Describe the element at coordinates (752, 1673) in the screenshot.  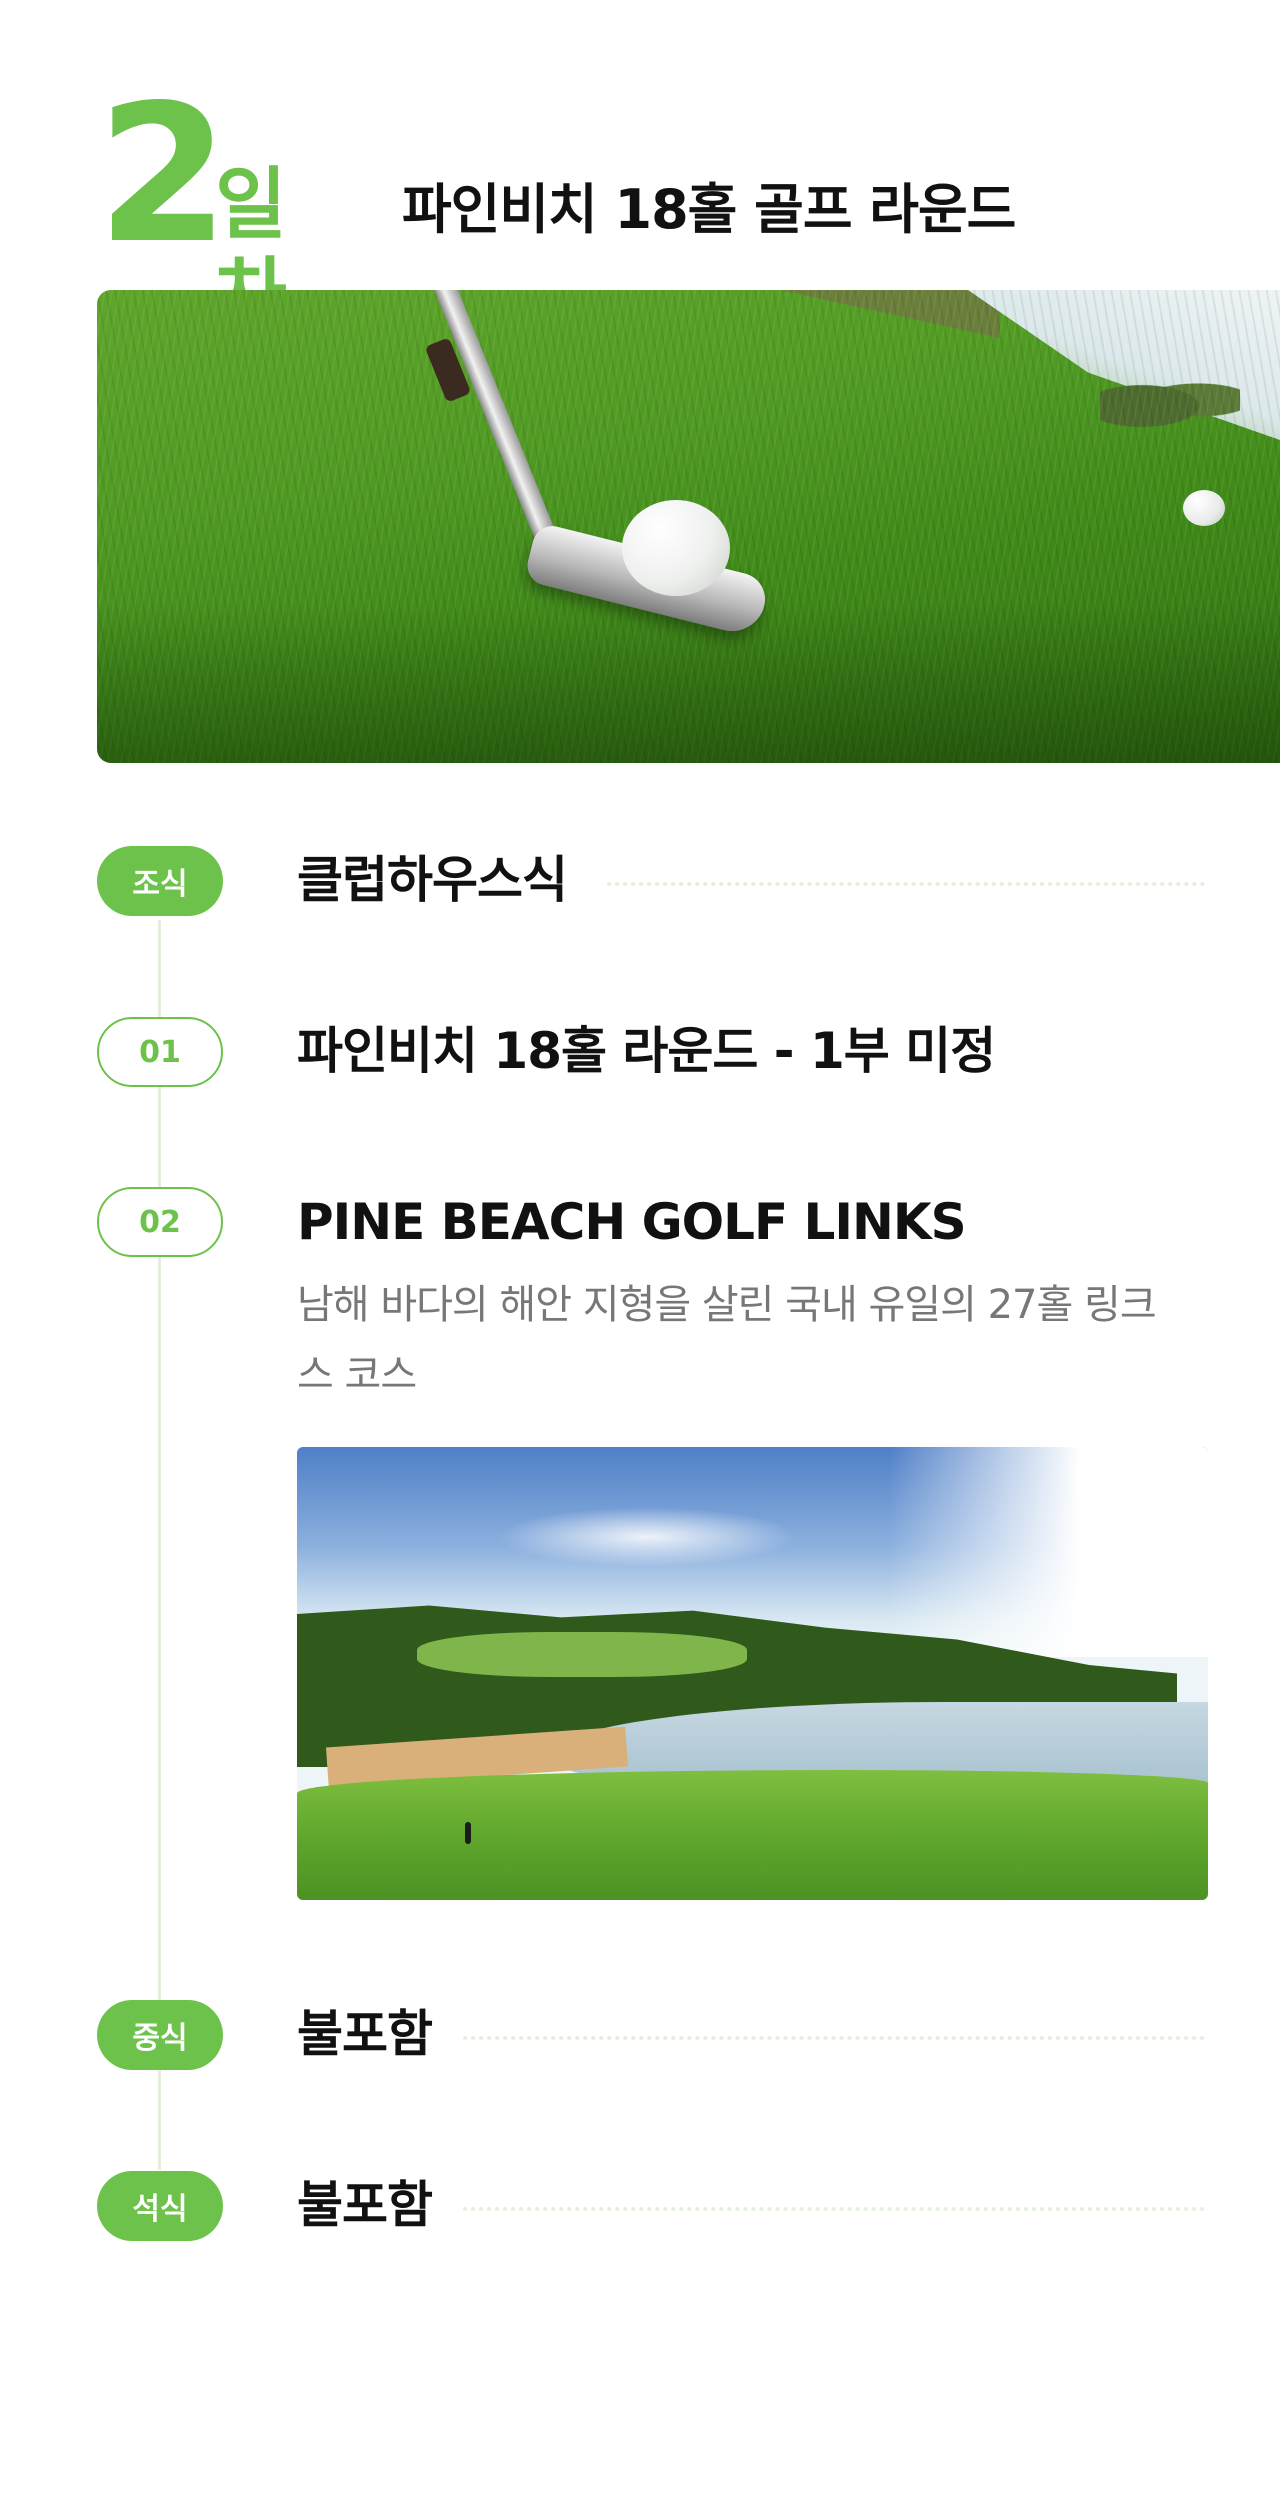
I see `golf-course-image` at that location.